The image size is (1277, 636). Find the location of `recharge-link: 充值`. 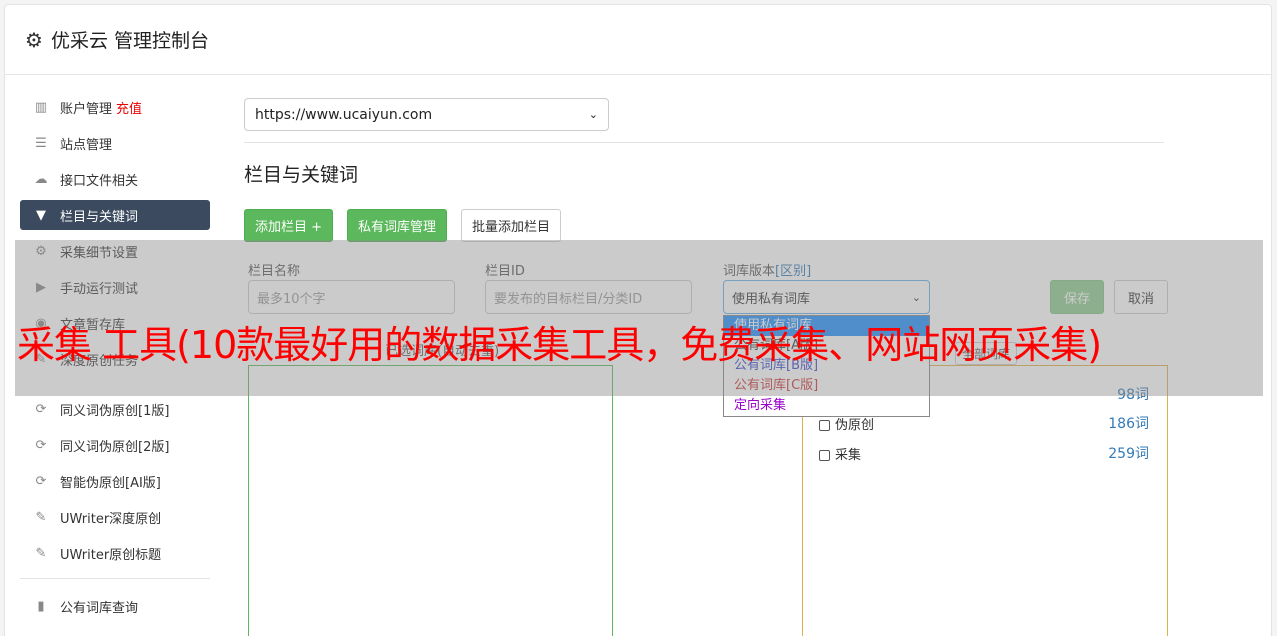

recharge-link: 充值 is located at coordinates (129, 107).